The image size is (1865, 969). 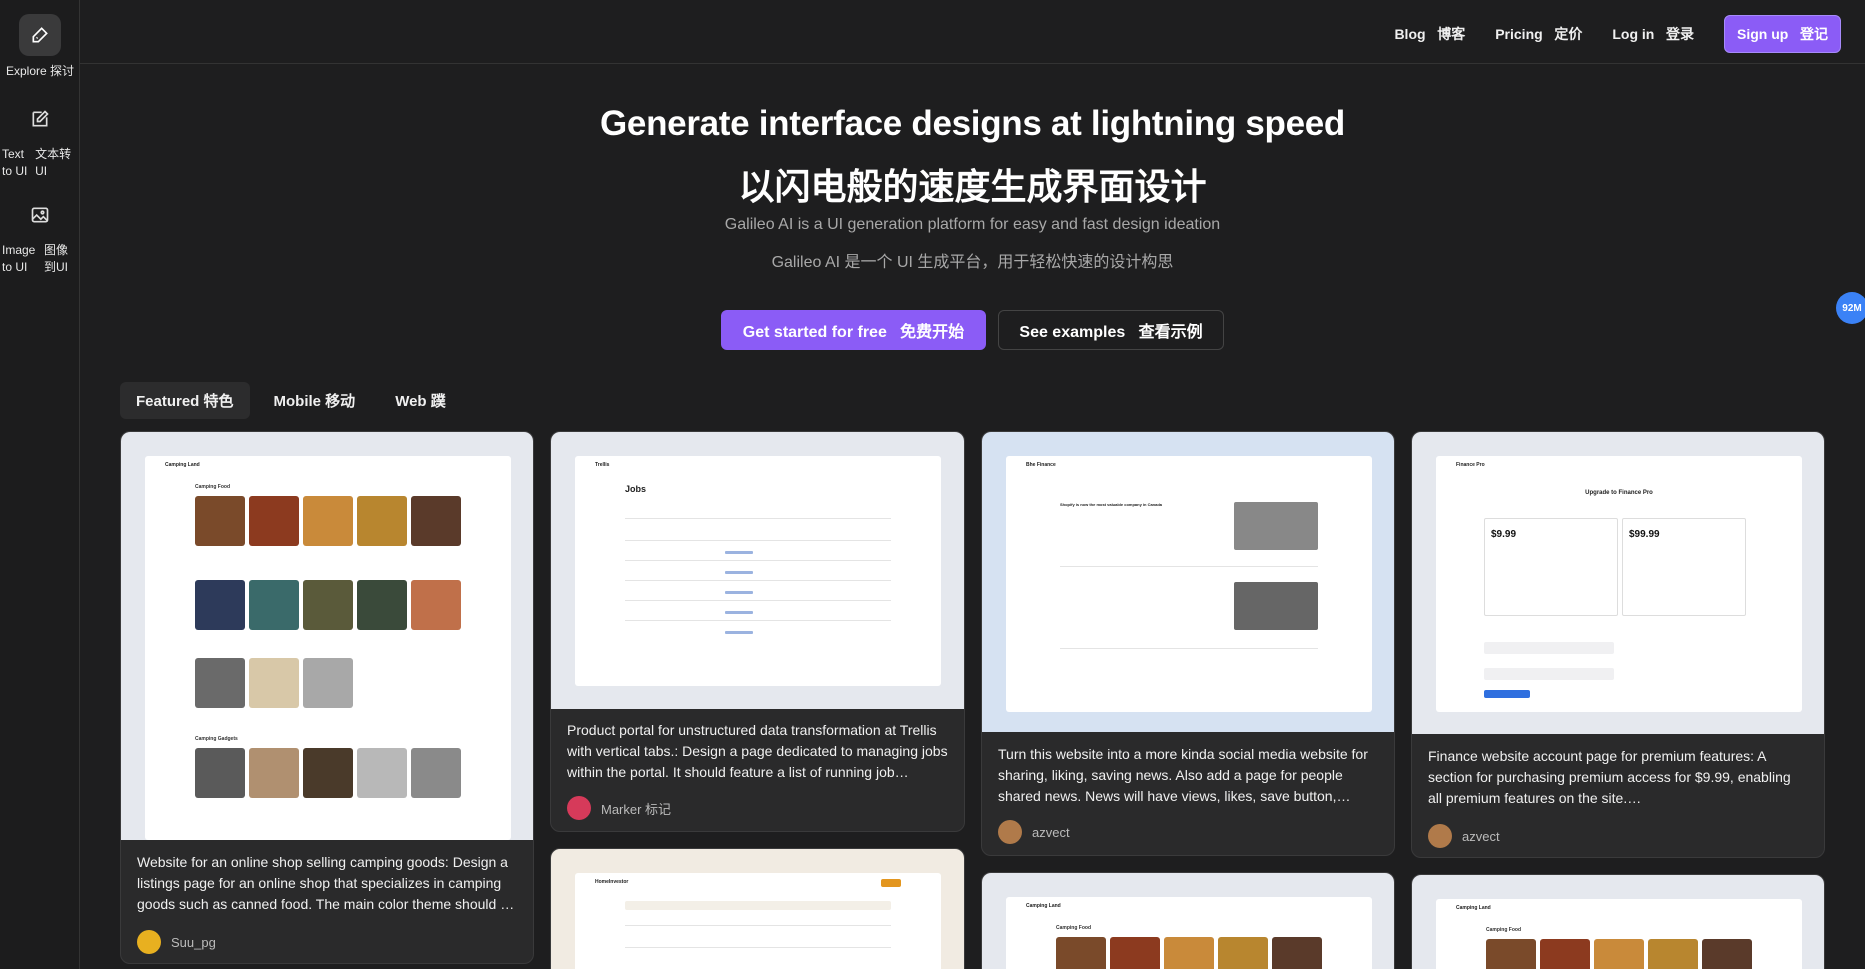 What do you see at coordinates (1850, 308) in the screenshot?
I see `floating-badge: 92M` at bounding box center [1850, 308].